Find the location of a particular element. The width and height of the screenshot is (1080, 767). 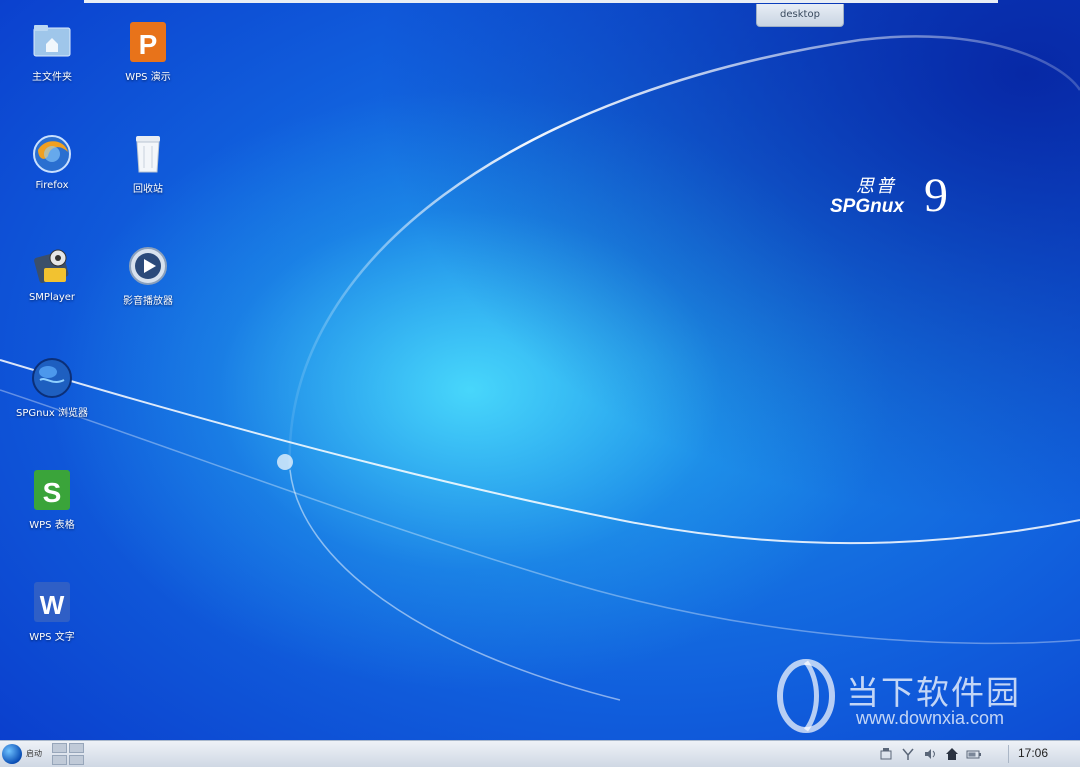

desktop-icon-wps-spreadsheet: S WPS 表格 is located at coordinates (52, 499).